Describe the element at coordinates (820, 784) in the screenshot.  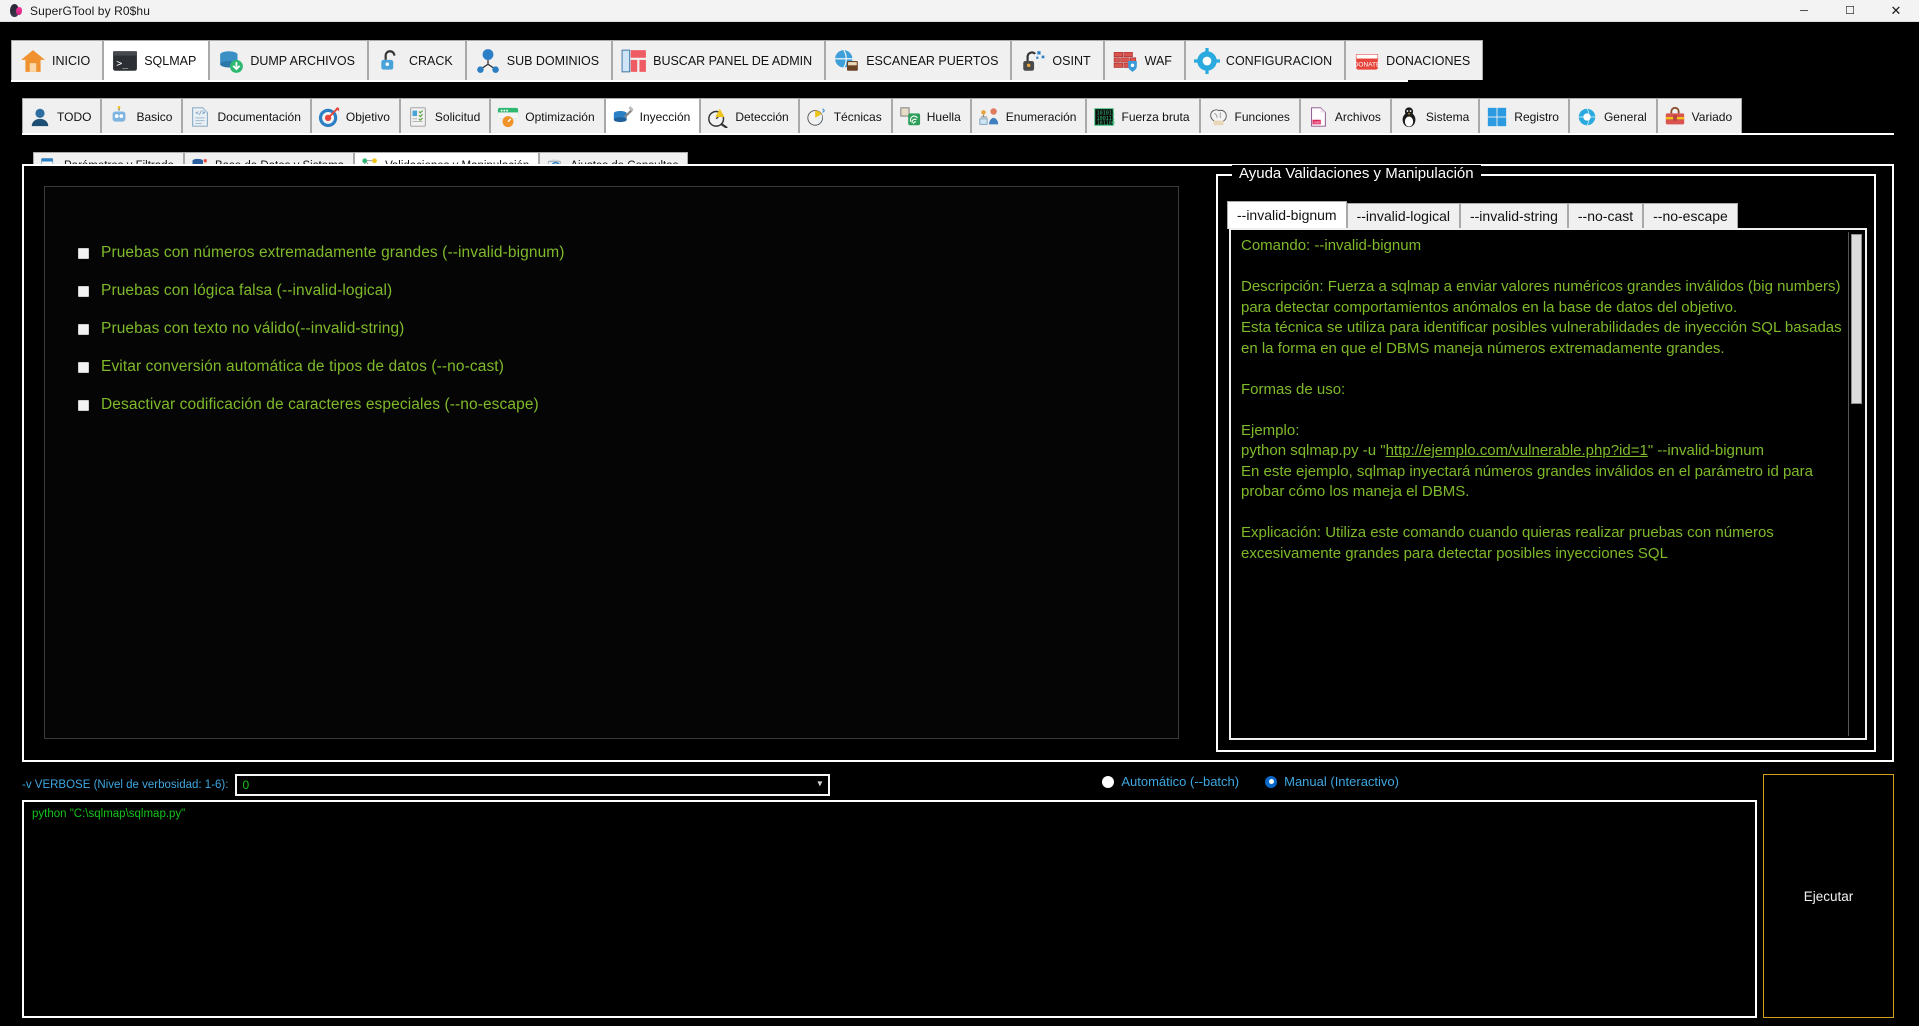
I see `chevron-down-icon: ▾` at that location.